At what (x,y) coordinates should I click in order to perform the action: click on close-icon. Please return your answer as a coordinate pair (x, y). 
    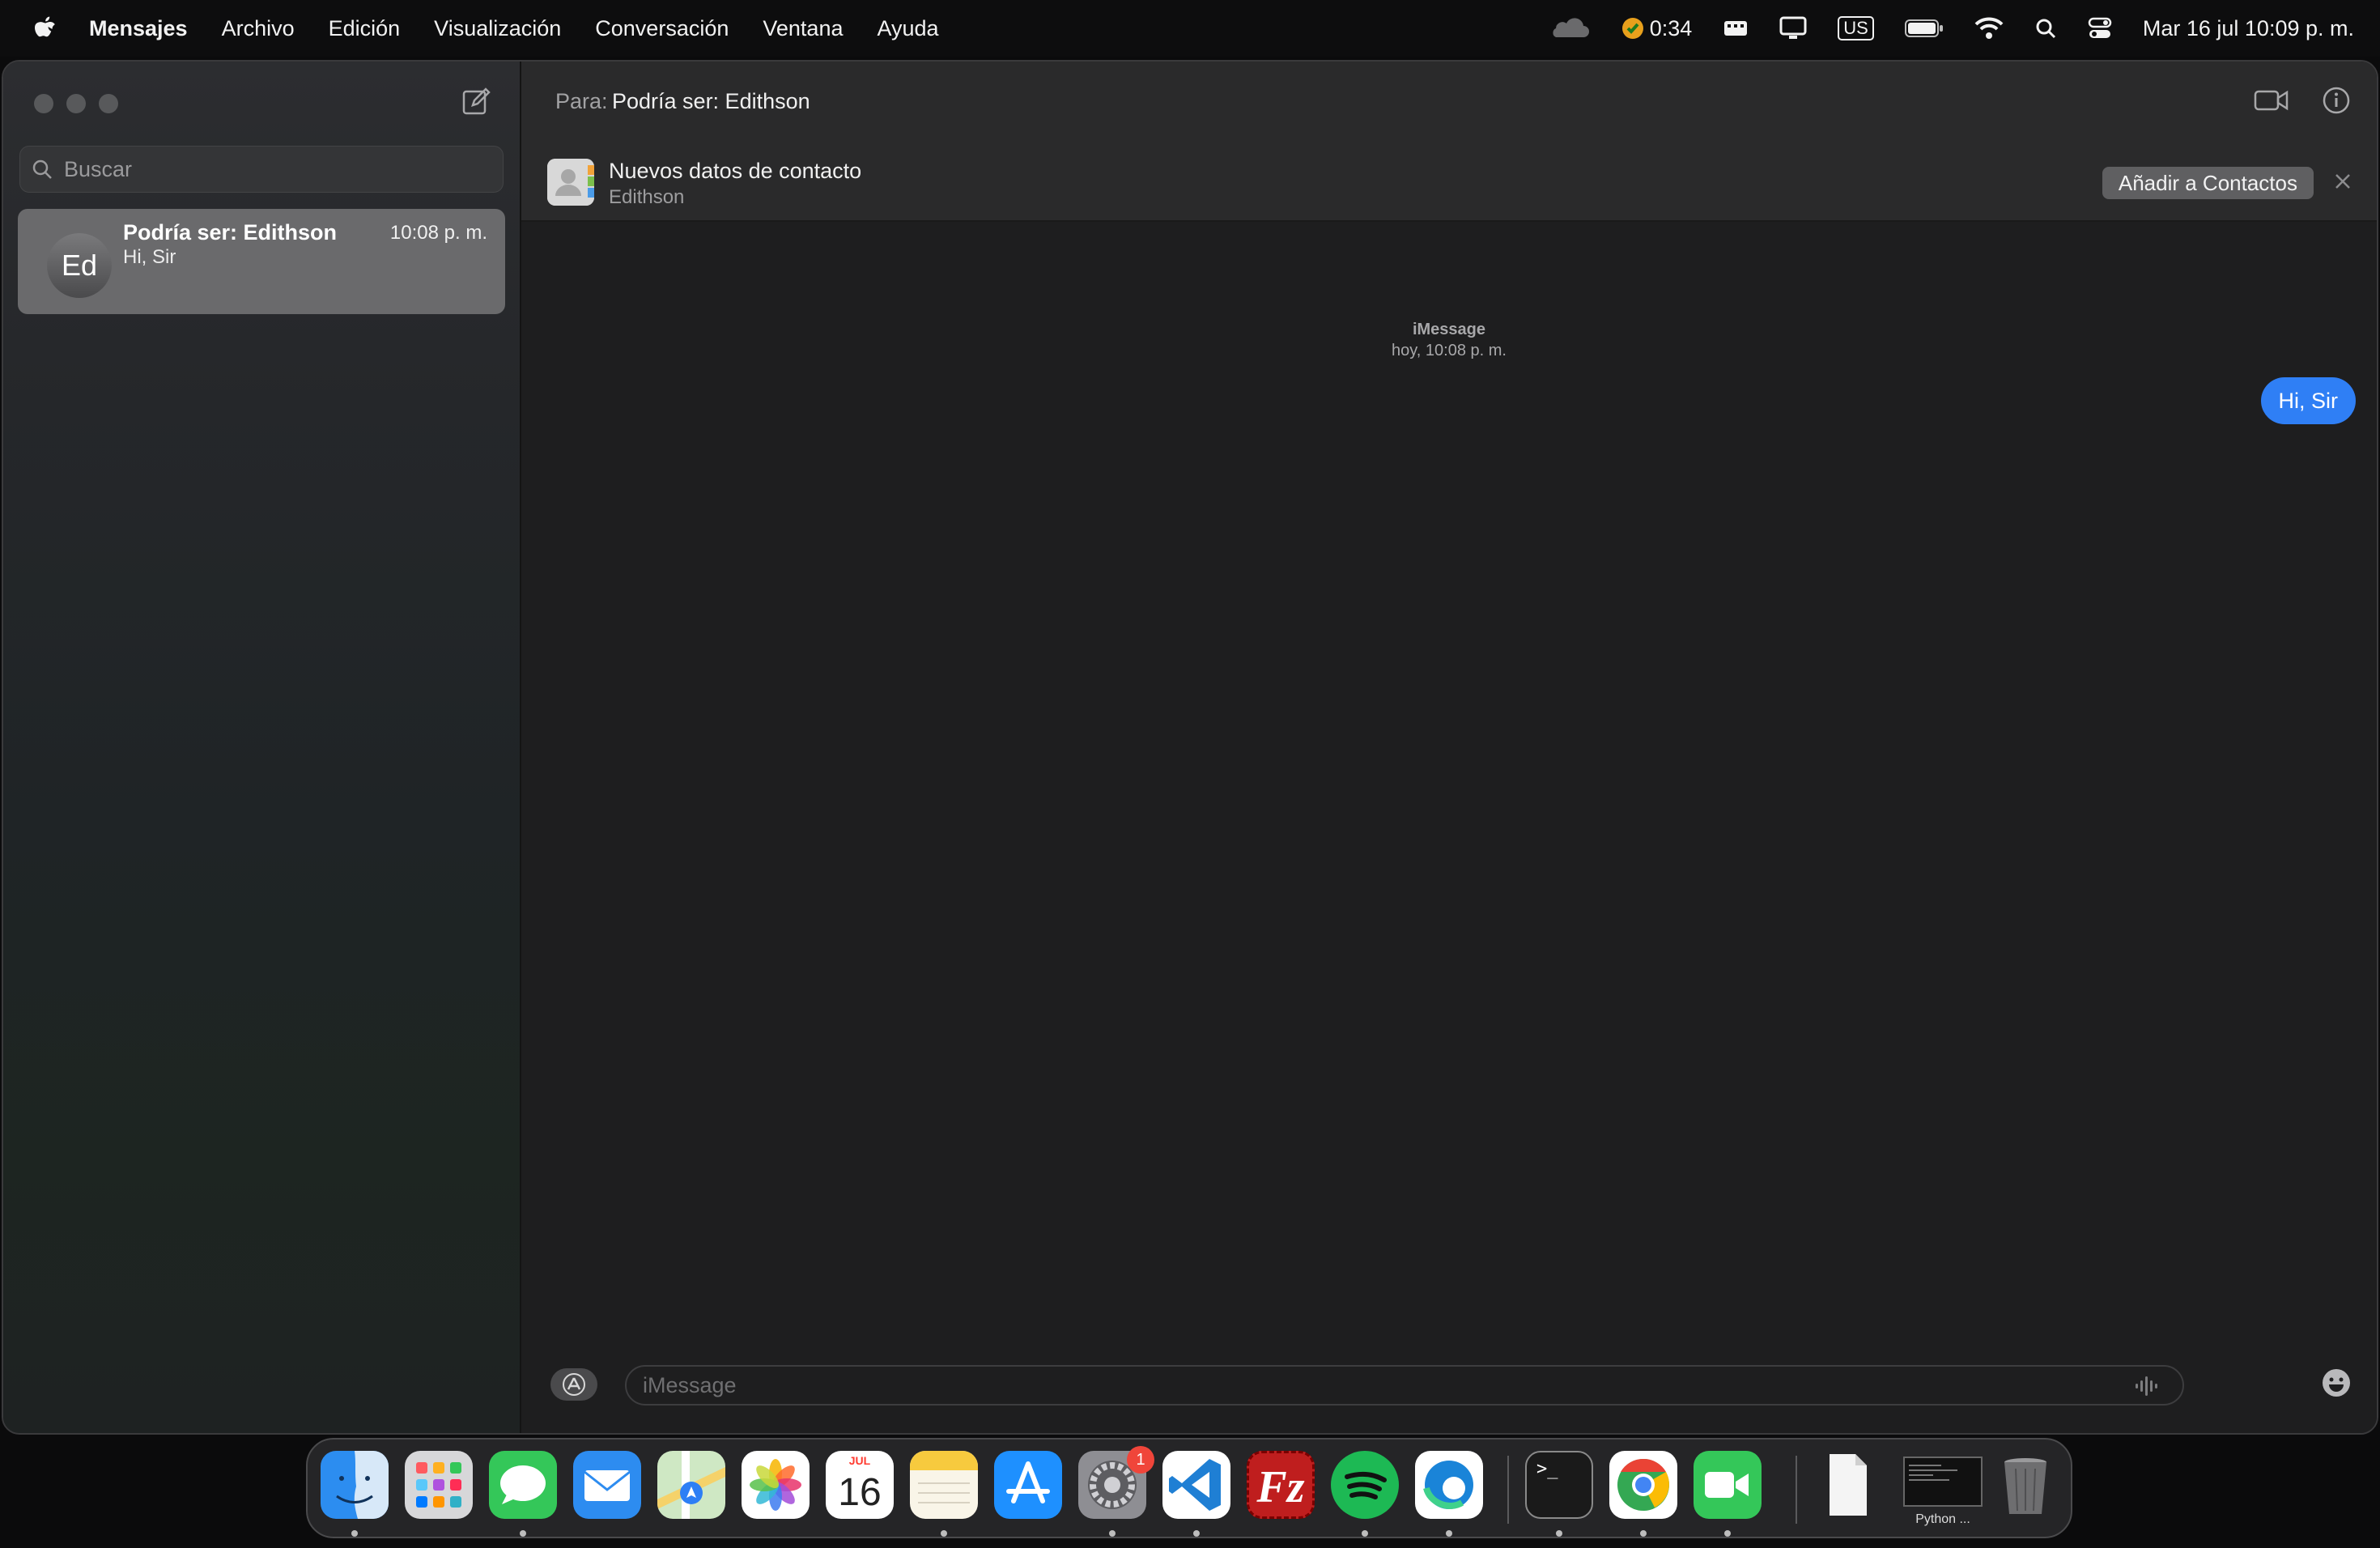
    Looking at the image, I should click on (2343, 182).